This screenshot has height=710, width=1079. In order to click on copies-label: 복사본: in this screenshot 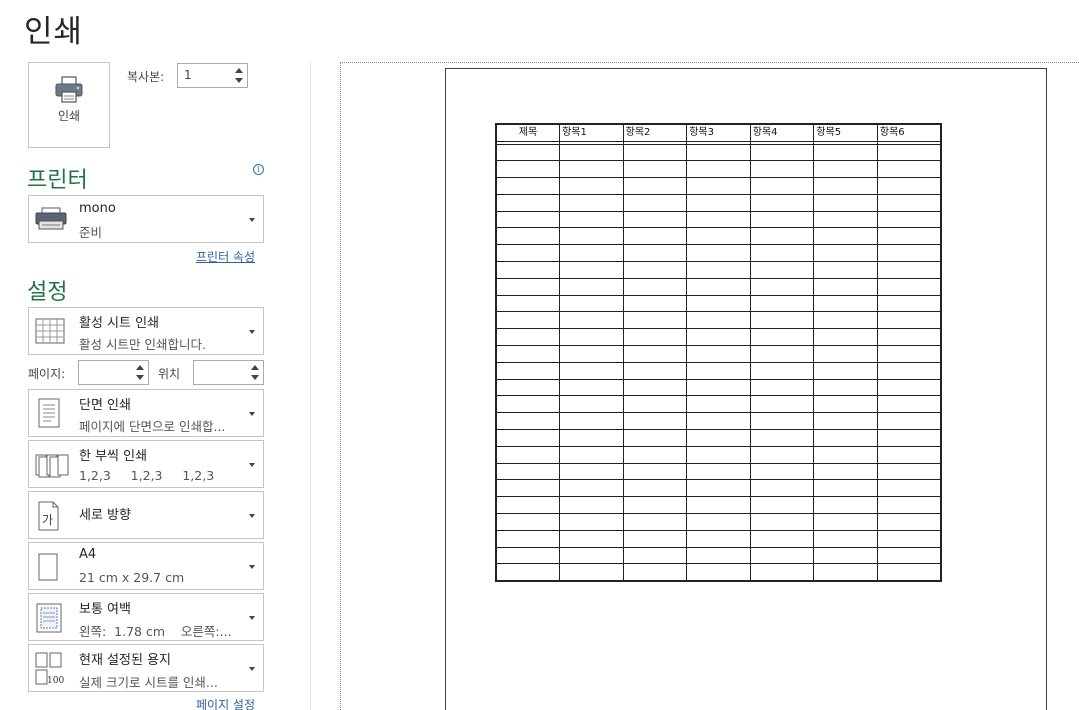, I will do `click(146, 77)`.